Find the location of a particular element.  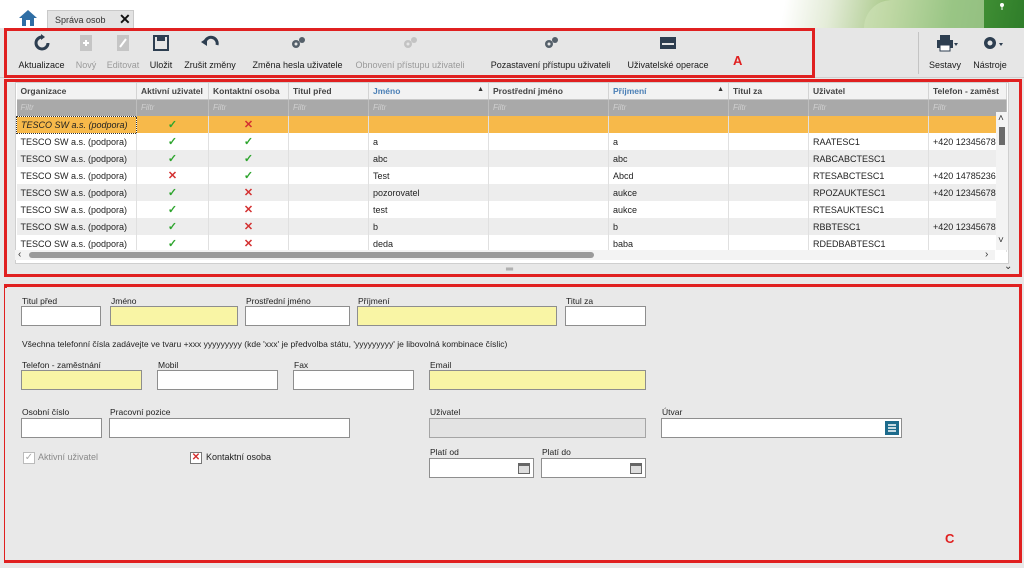

label-aktivni: Aktivní uživatel is located at coordinates (68, 457).